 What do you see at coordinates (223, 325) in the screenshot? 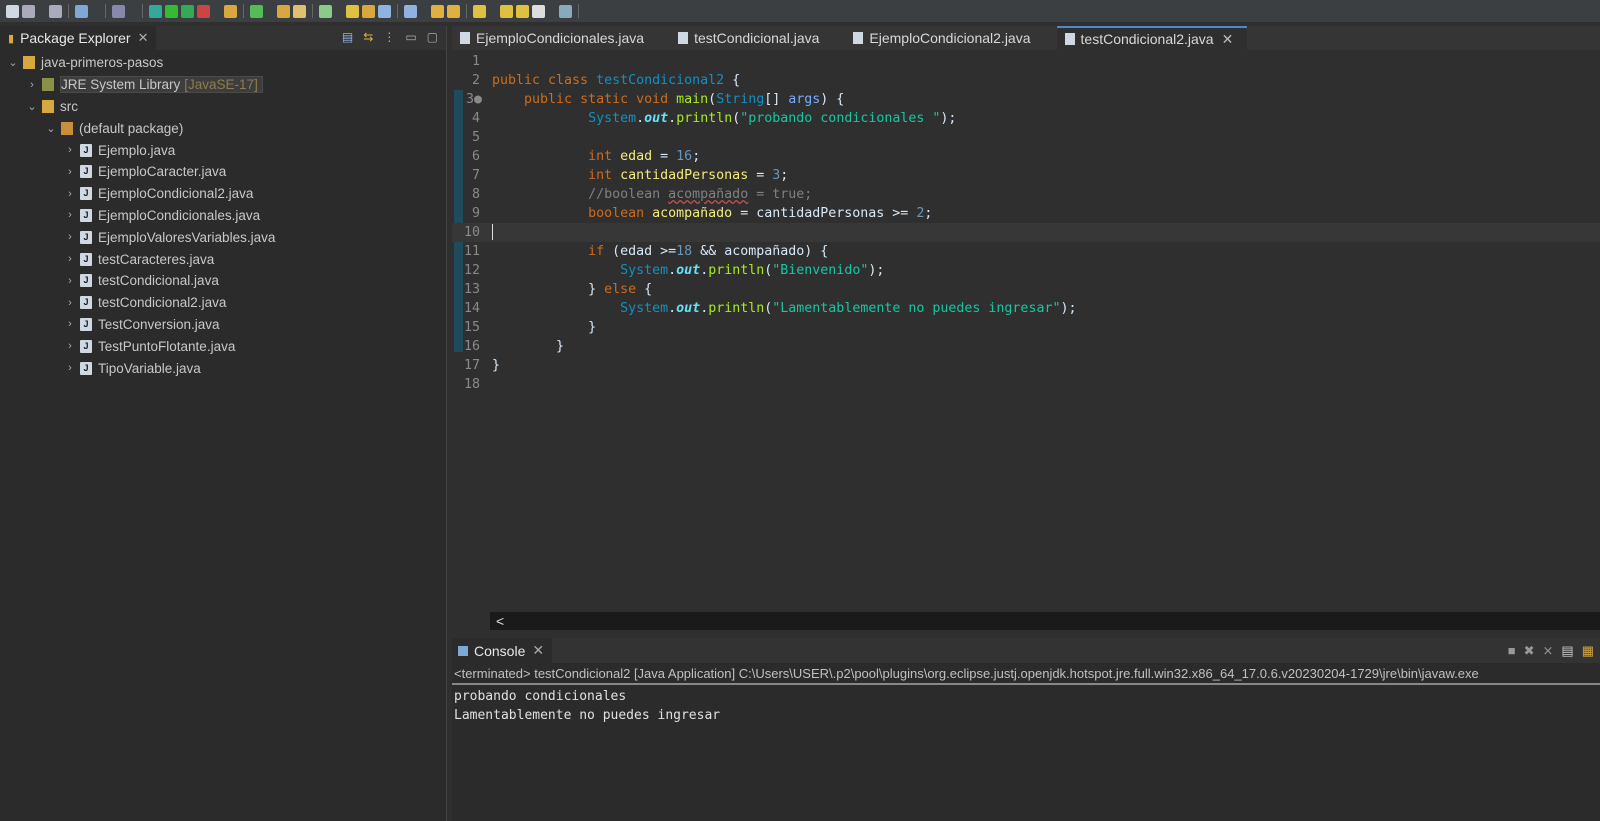
I see `tree-item: › J TestConversion.java` at bounding box center [223, 325].